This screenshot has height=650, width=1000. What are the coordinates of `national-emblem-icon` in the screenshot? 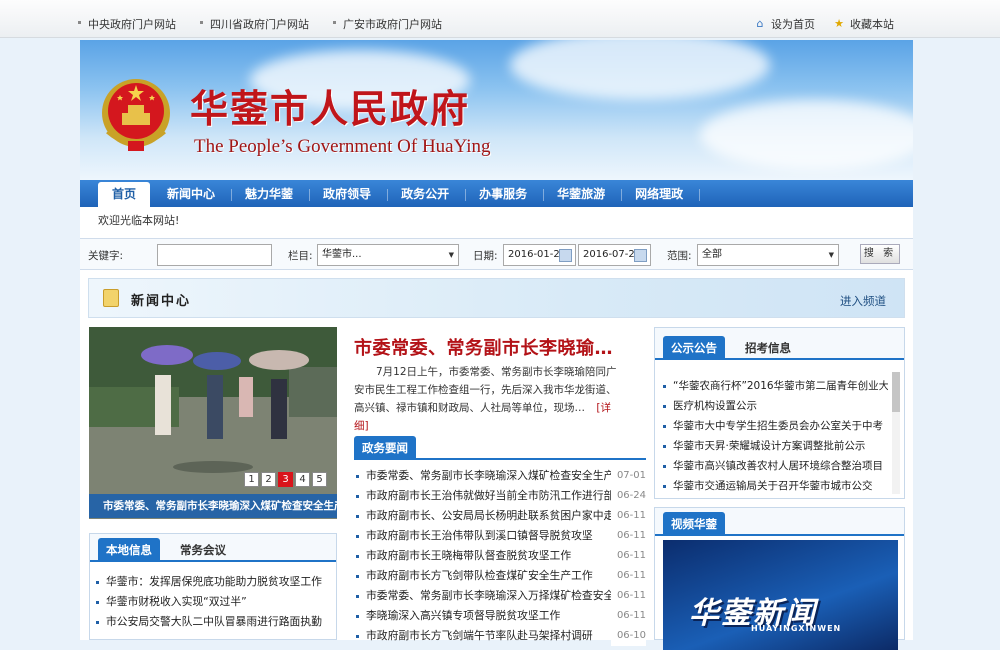 It's located at (136, 115).